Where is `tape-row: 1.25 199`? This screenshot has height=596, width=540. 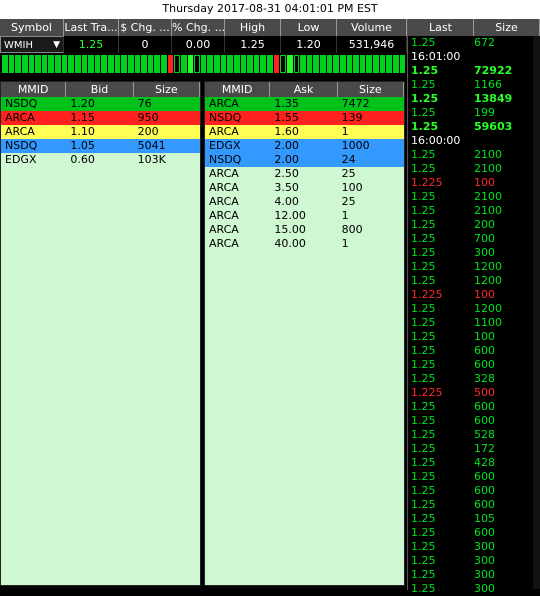
tape-row: 1.25 199 is located at coordinates (474, 113).